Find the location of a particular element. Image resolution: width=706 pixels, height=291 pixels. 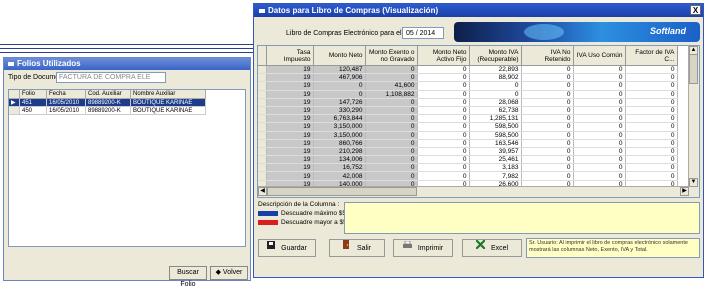

column-header: Monto IVA (Recuperable) is located at coordinates (495, 56).